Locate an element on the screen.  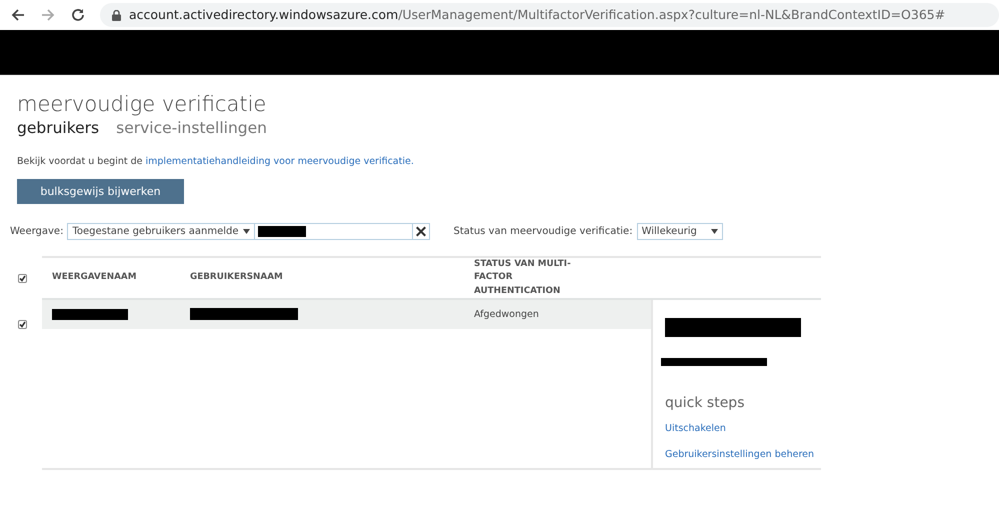
status-cell: Afgedwongen is located at coordinates (506, 315).